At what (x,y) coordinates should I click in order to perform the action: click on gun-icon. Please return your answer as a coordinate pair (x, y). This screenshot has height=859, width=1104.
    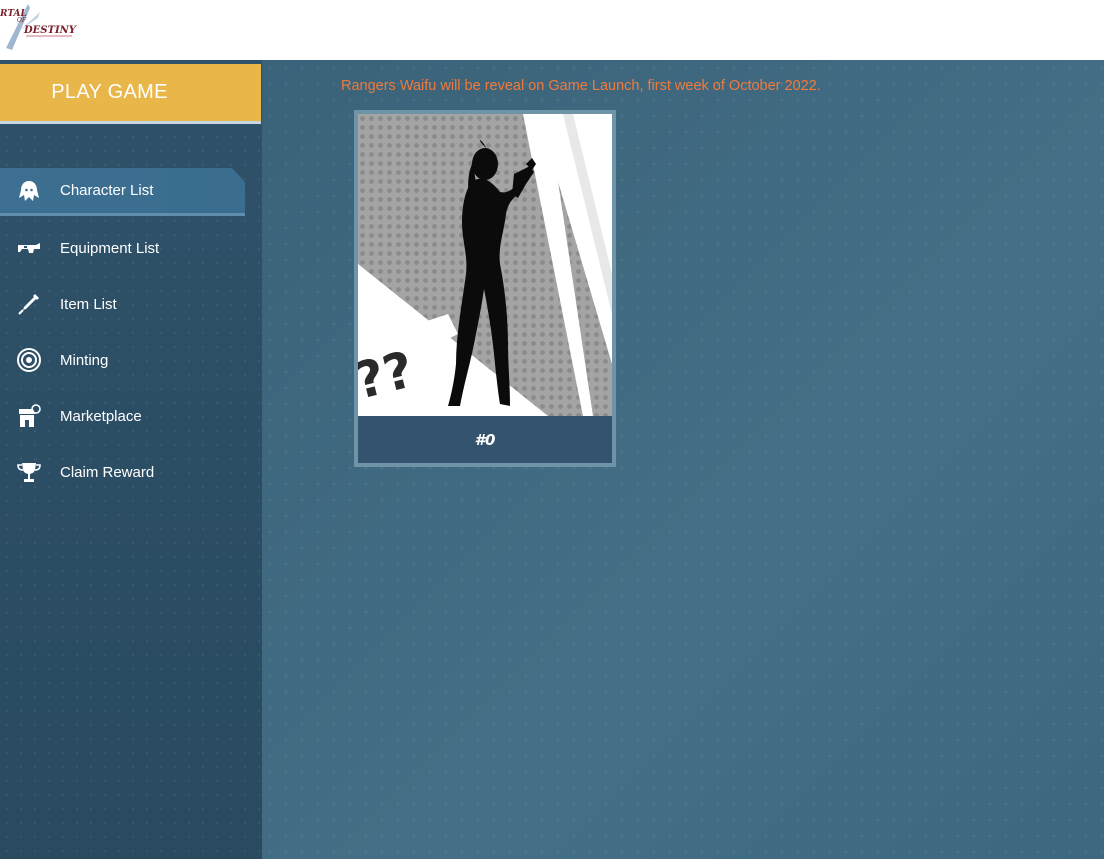
    Looking at the image, I should click on (29, 248).